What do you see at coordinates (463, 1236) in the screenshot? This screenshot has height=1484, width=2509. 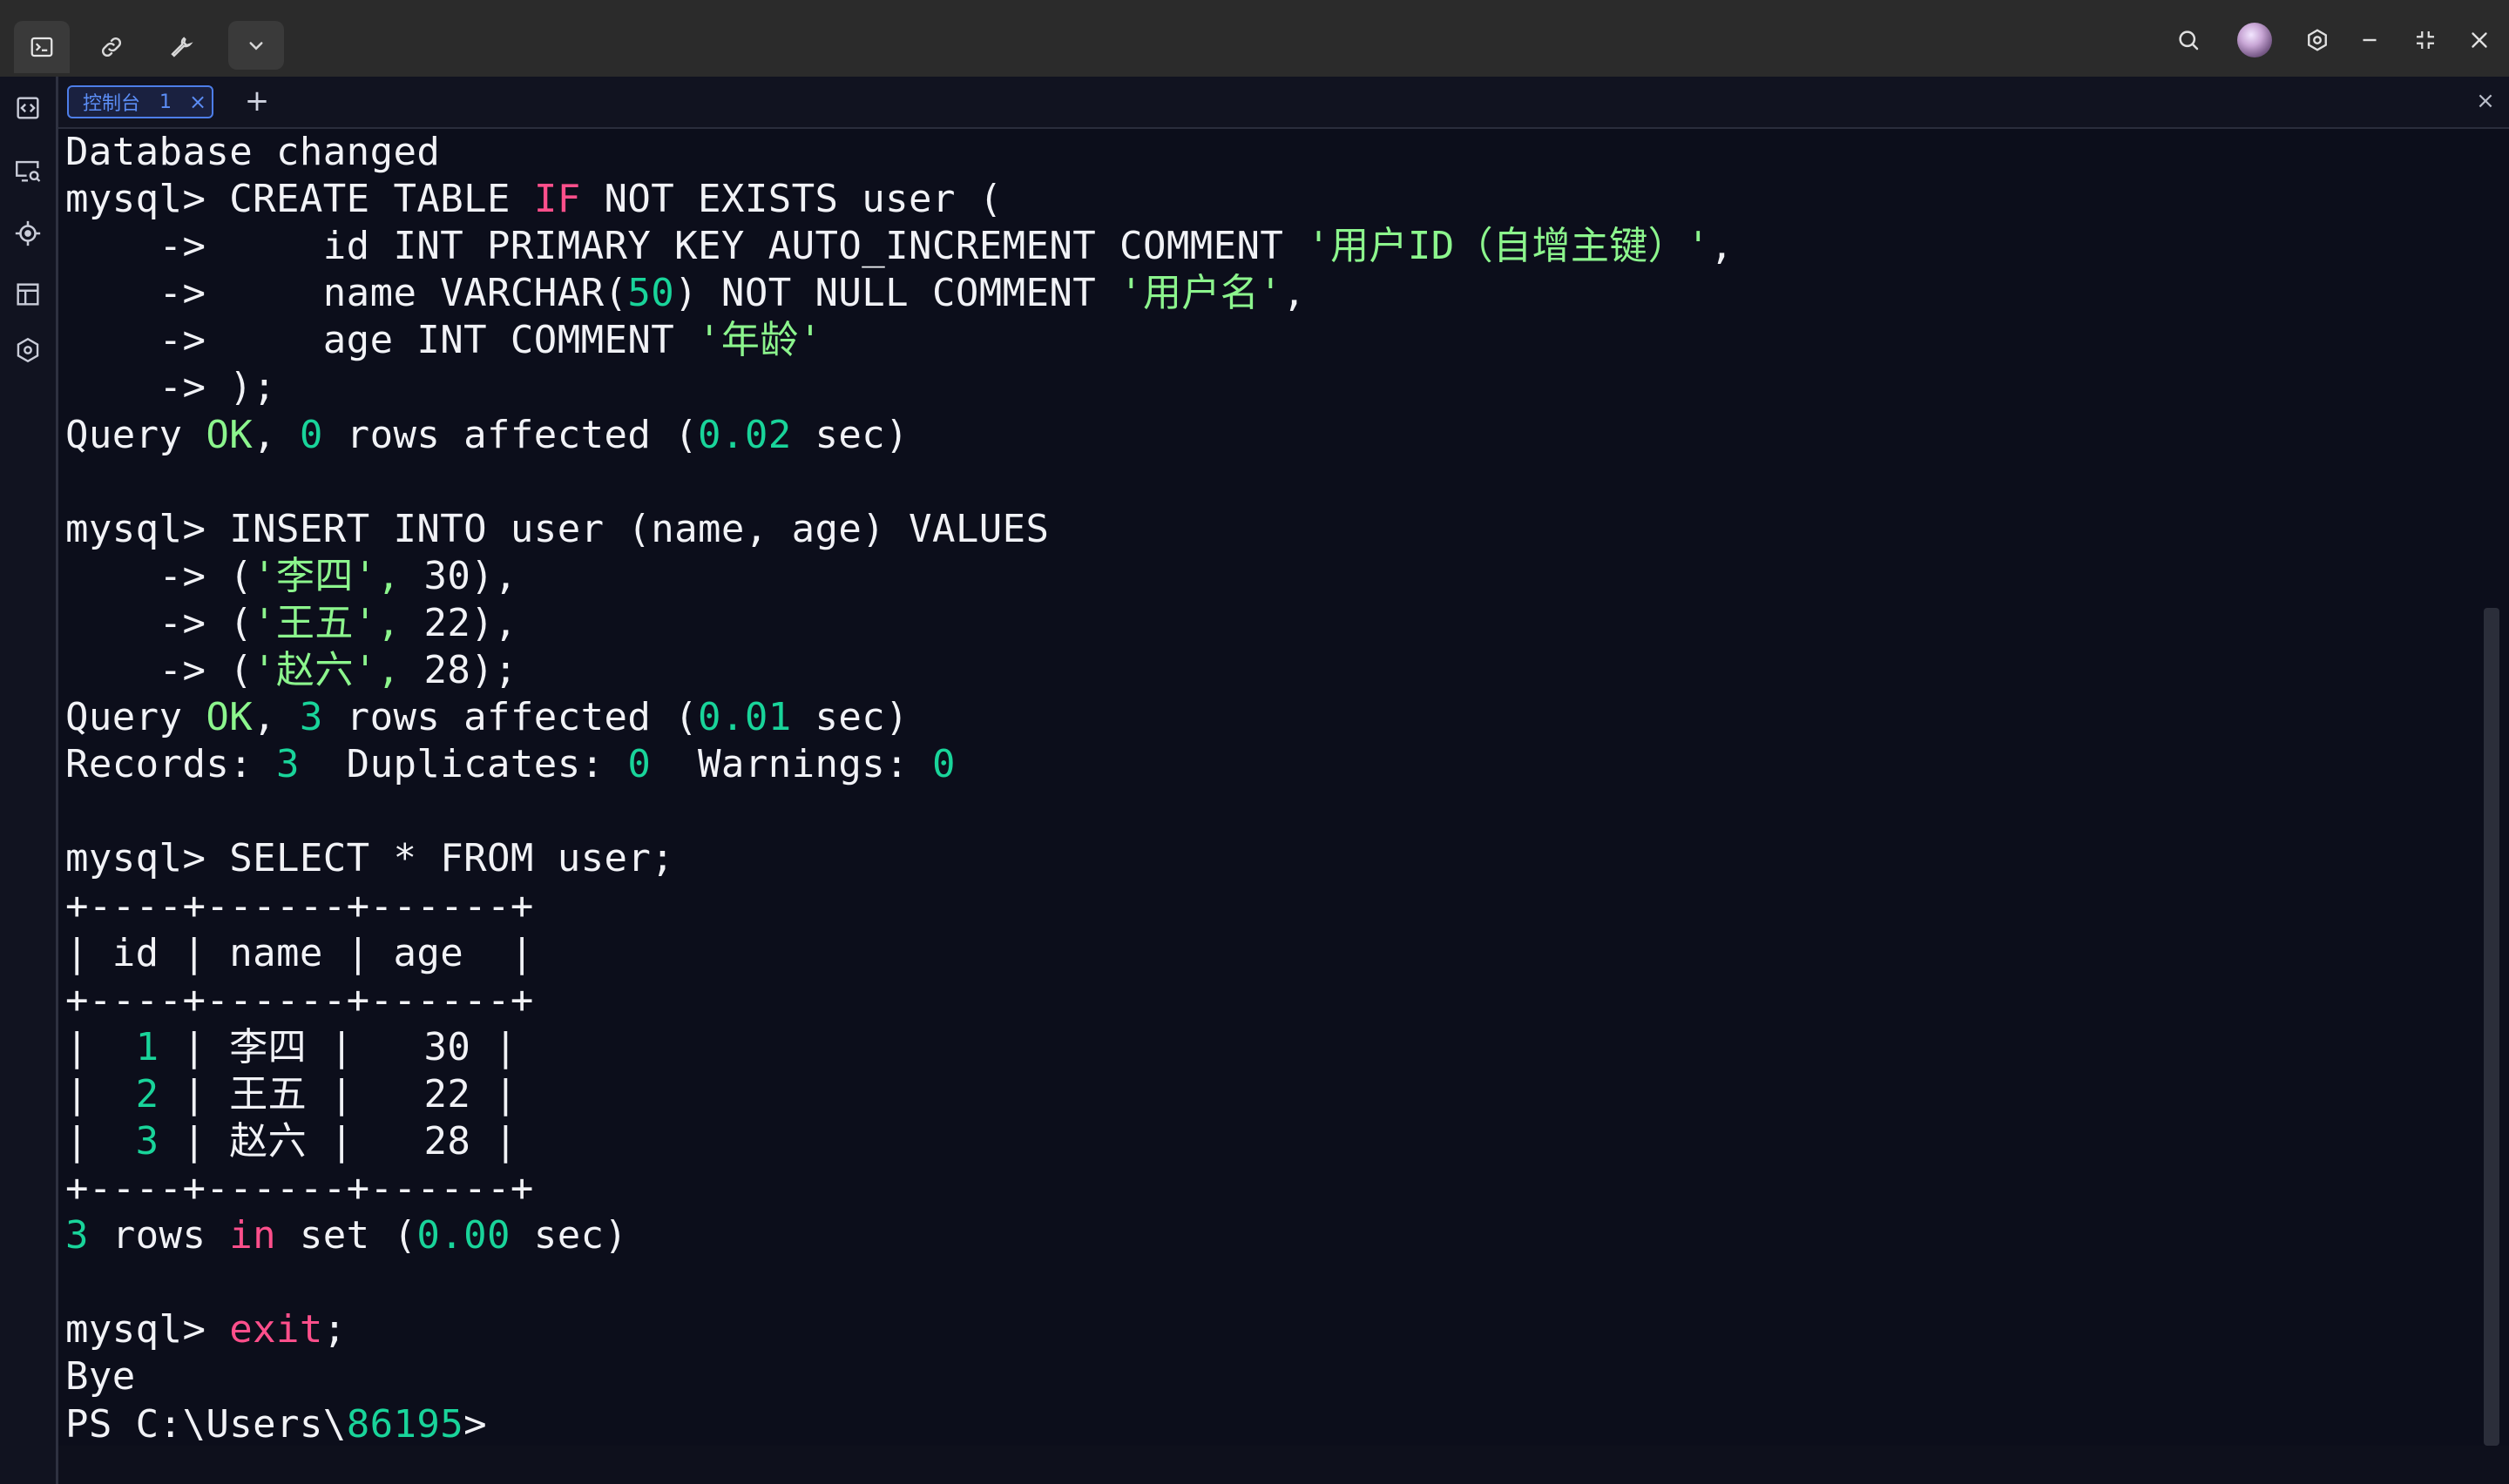 I see `terminal-segment: 0.00` at bounding box center [463, 1236].